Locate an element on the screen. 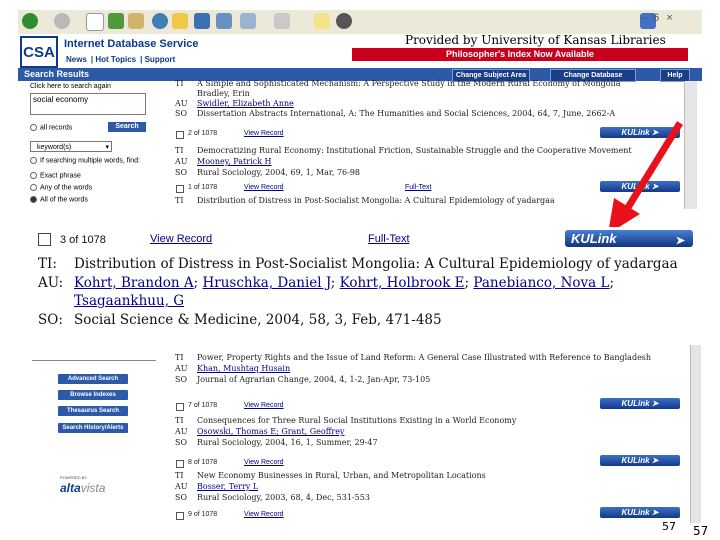 Image resolution: width=720 pixels, height=540 pixels. window-controls: – 6 × is located at coordinates (657, 18).